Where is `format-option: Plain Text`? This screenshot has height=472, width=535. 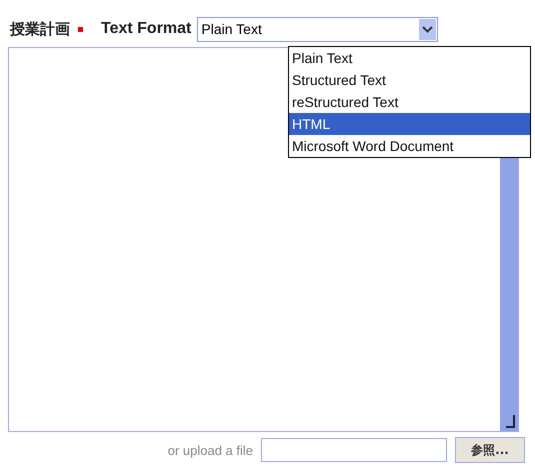
format-option: Plain Text is located at coordinates (409, 58).